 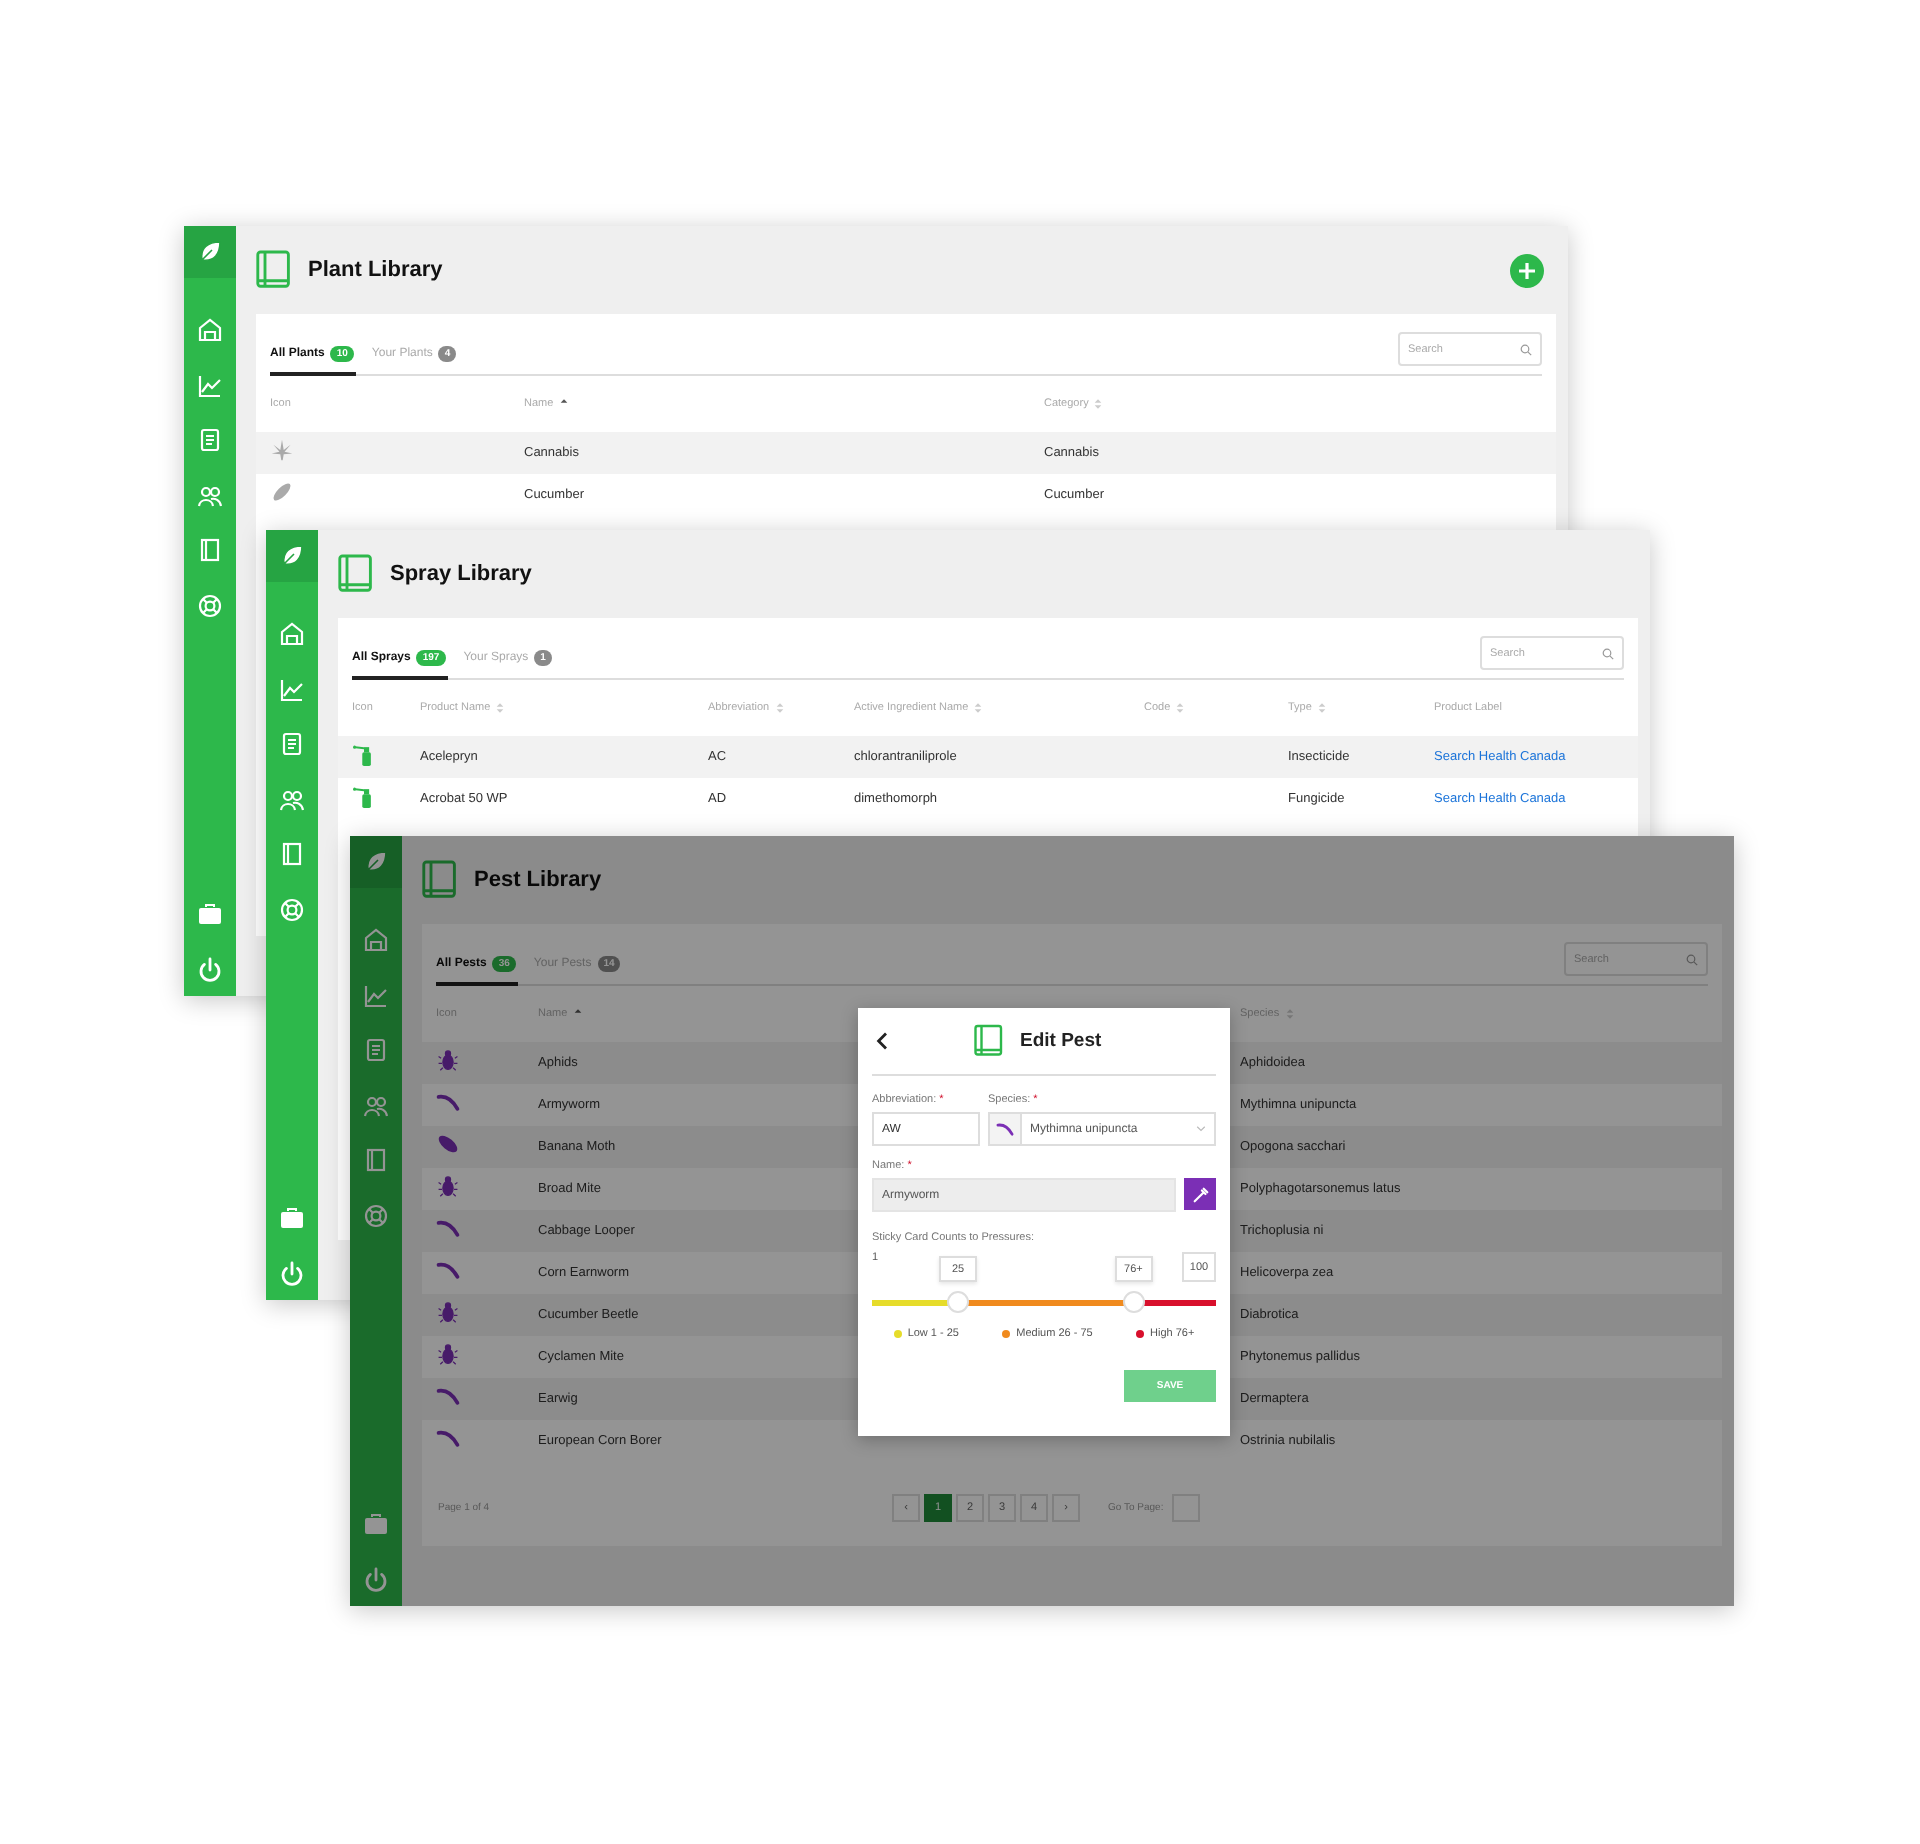 What do you see at coordinates (448, 1143) in the screenshot?
I see `moth-icon` at bounding box center [448, 1143].